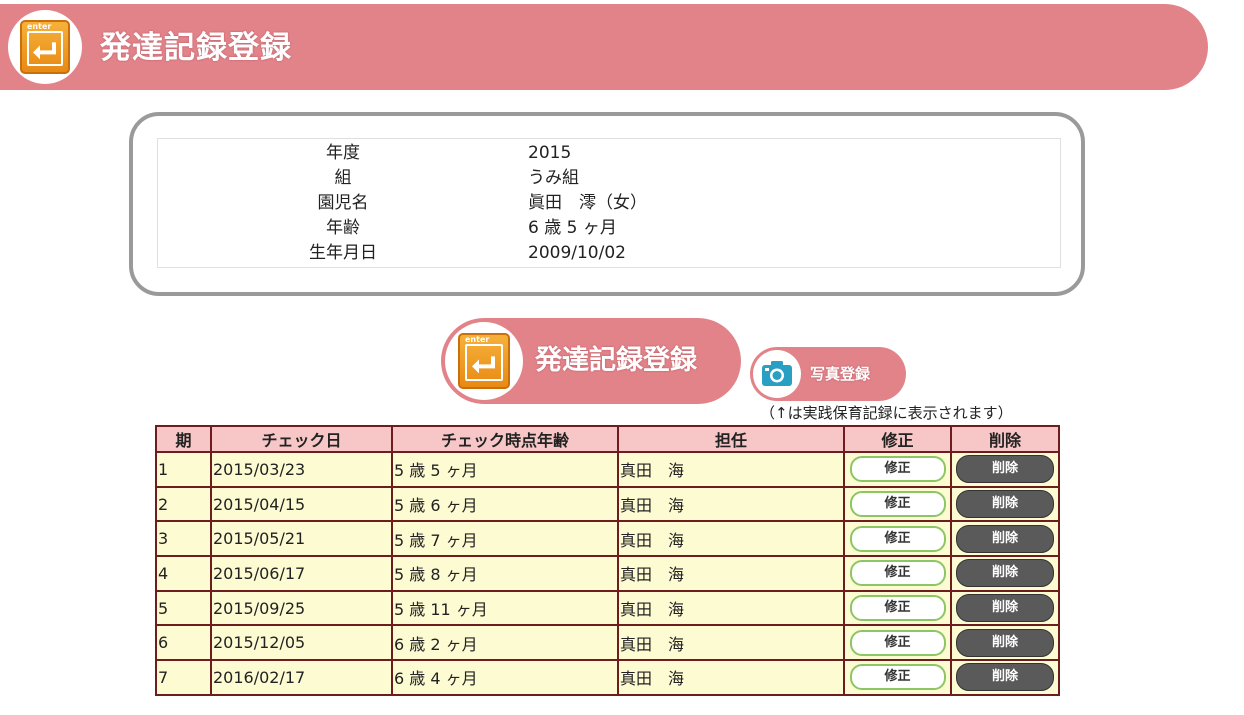 The height and width of the screenshot is (715, 1244). Describe the element at coordinates (609, 178) in the screenshot. I see `info-row-class: 組 うみ組` at that location.